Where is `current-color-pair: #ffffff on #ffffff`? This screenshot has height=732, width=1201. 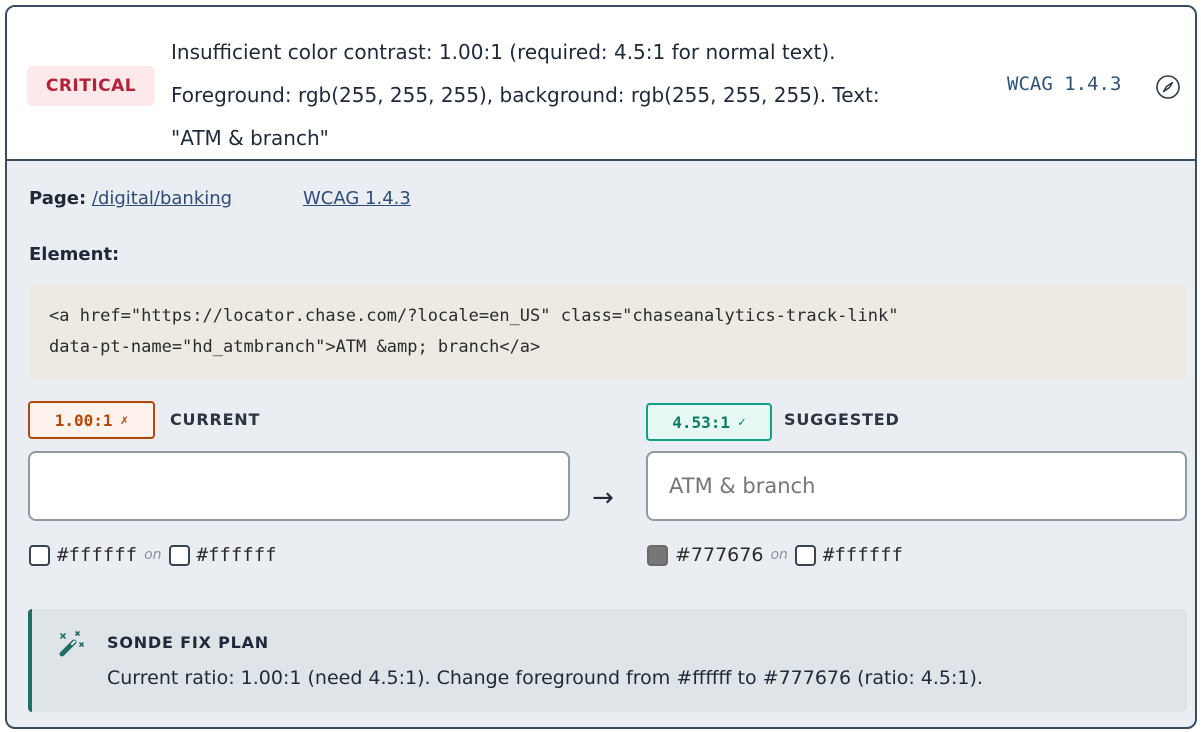 current-color-pair: #ffffff on #ffffff is located at coordinates (153, 555).